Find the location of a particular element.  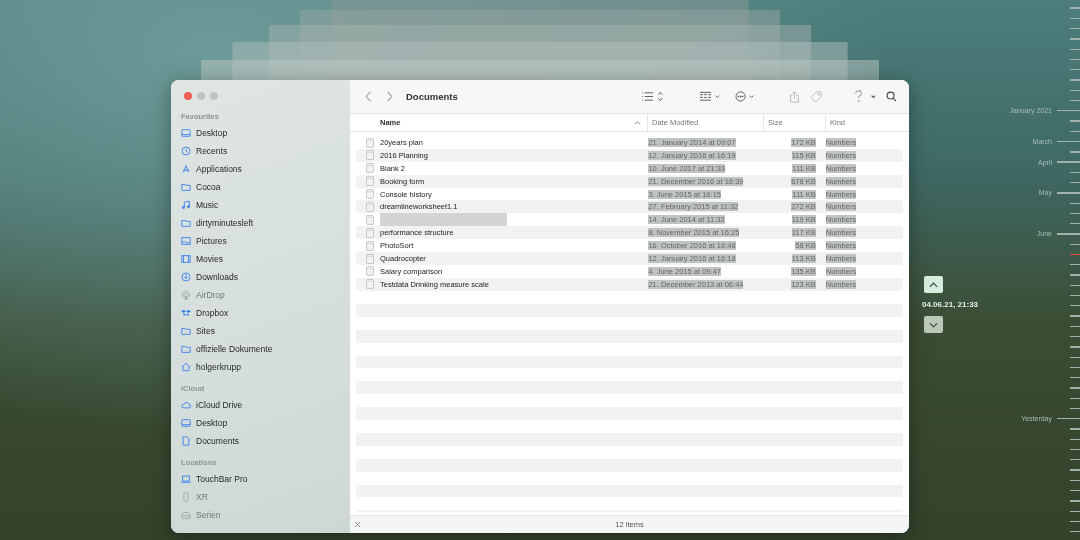

forward-chevron-icon is located at coordinates (389, 96).